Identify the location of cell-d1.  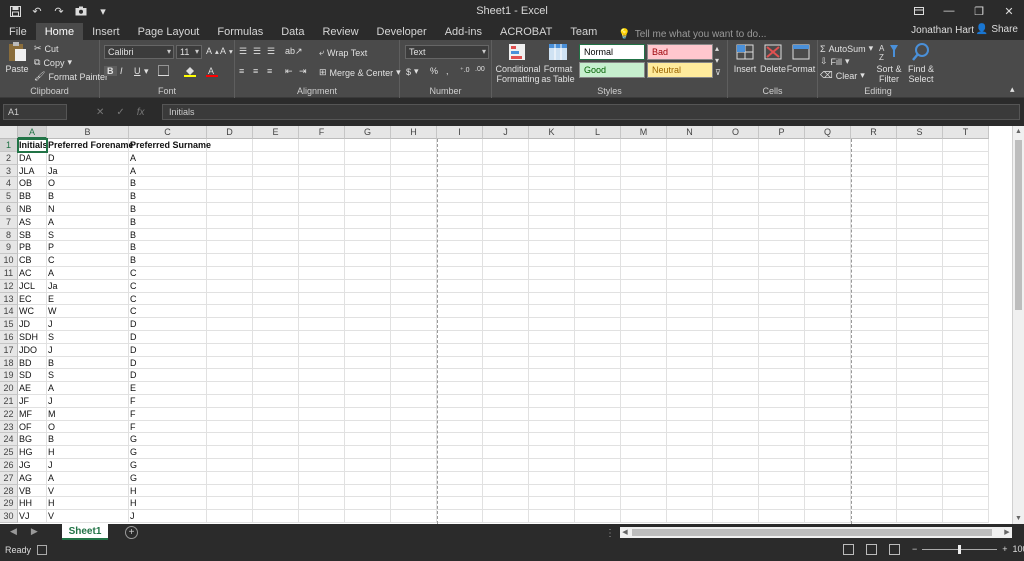
(230, 145).